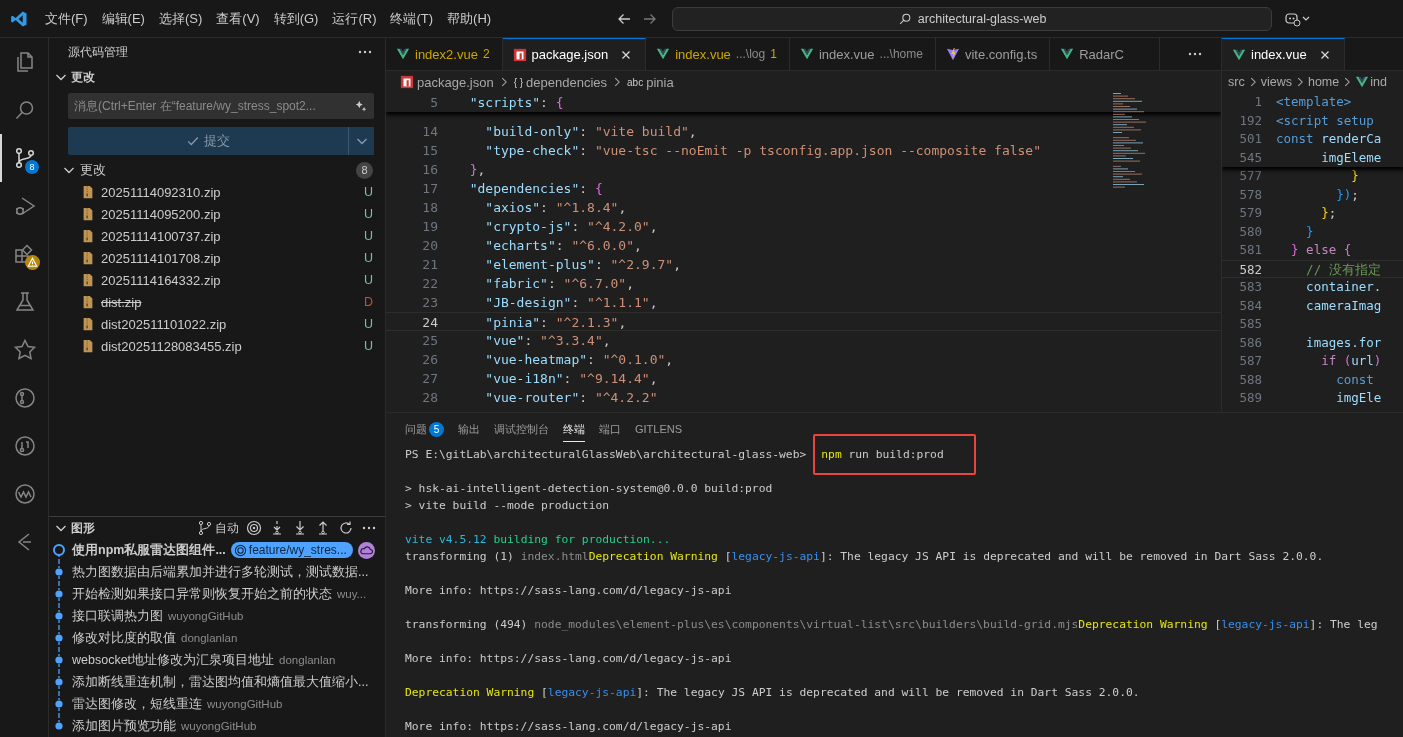  What do you see at coordinates (429, 379) in the screenshot?
I see `line-number: 27` at bounding box center [429, 379].